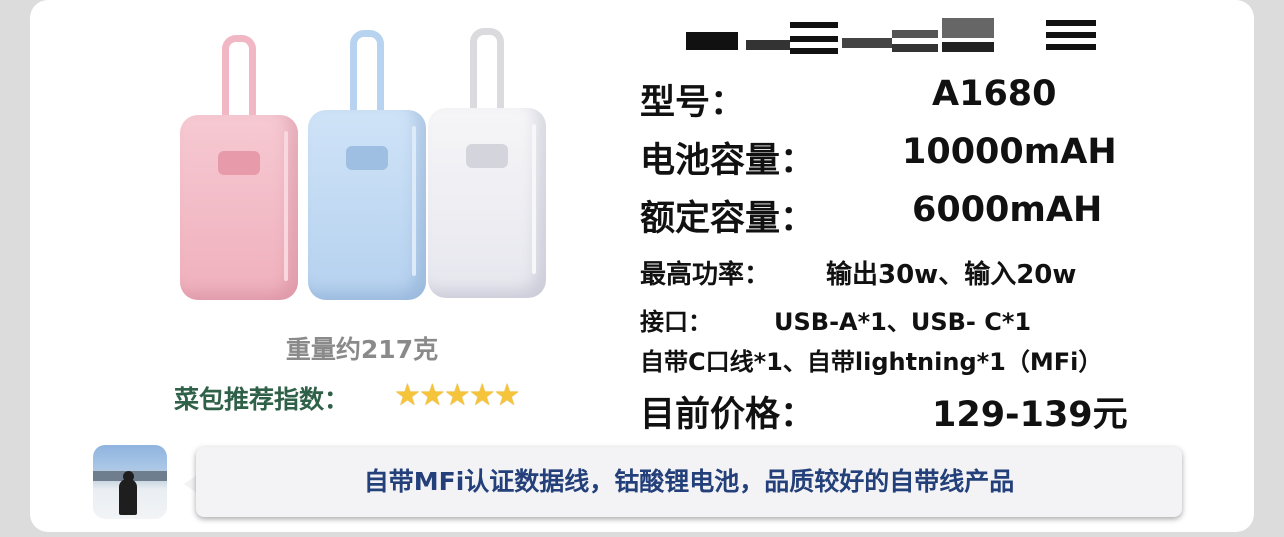  What do you see at coordinates (1009, 152) in the screenshot?
I see `spec-capacity-value: 10000mAH` at bounding box center [1009, 152].